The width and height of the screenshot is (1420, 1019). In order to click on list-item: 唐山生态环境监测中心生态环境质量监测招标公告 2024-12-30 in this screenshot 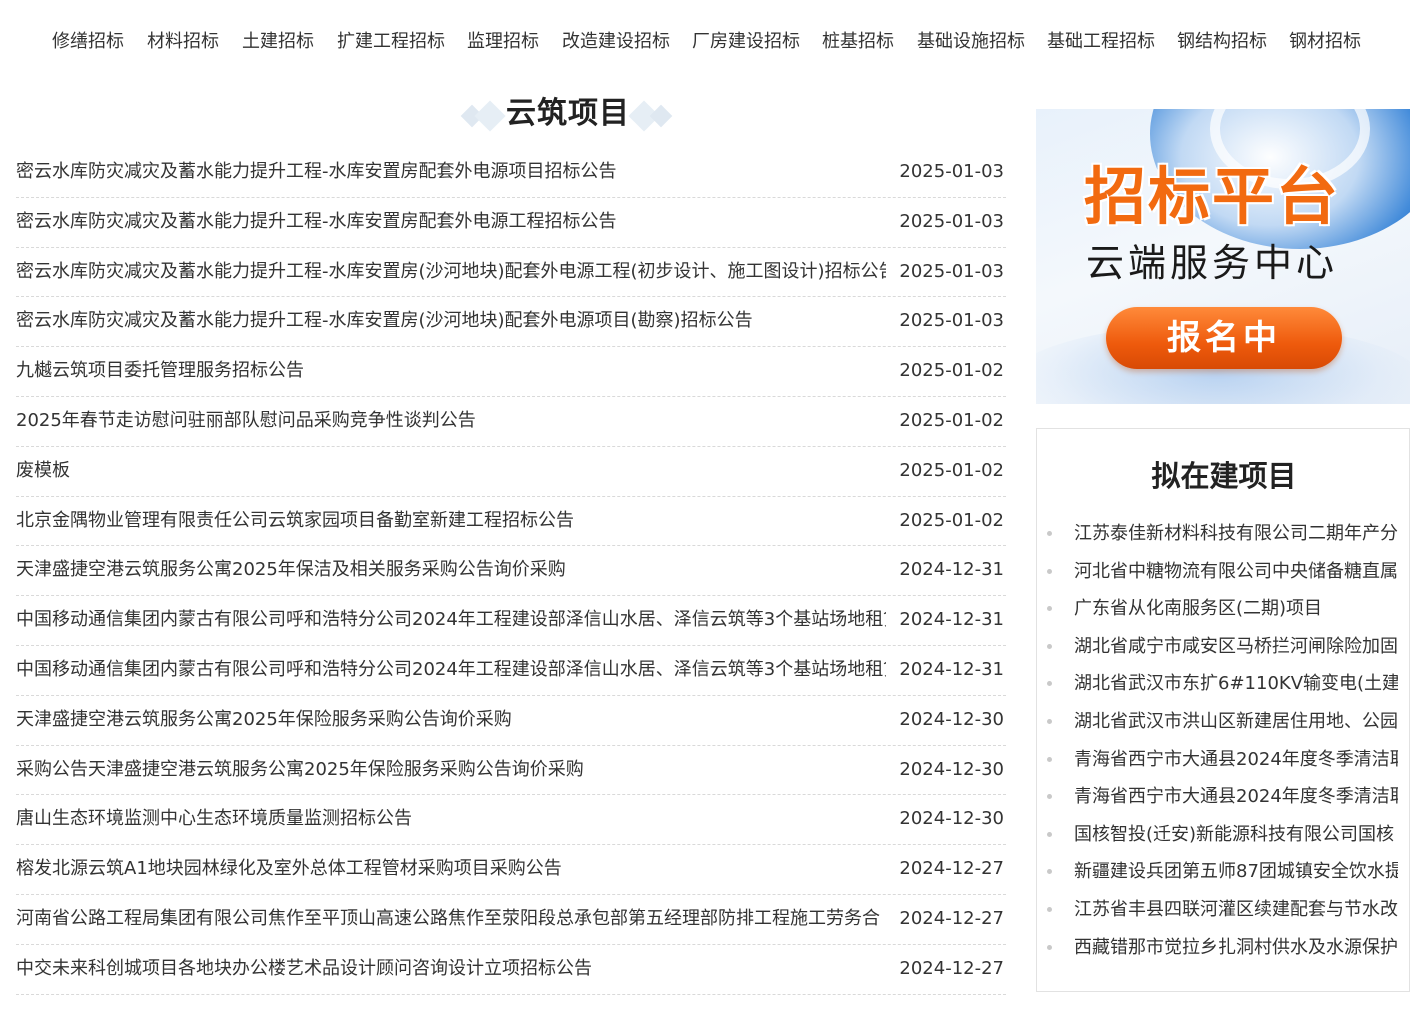, I will do `click(511, 820)`.